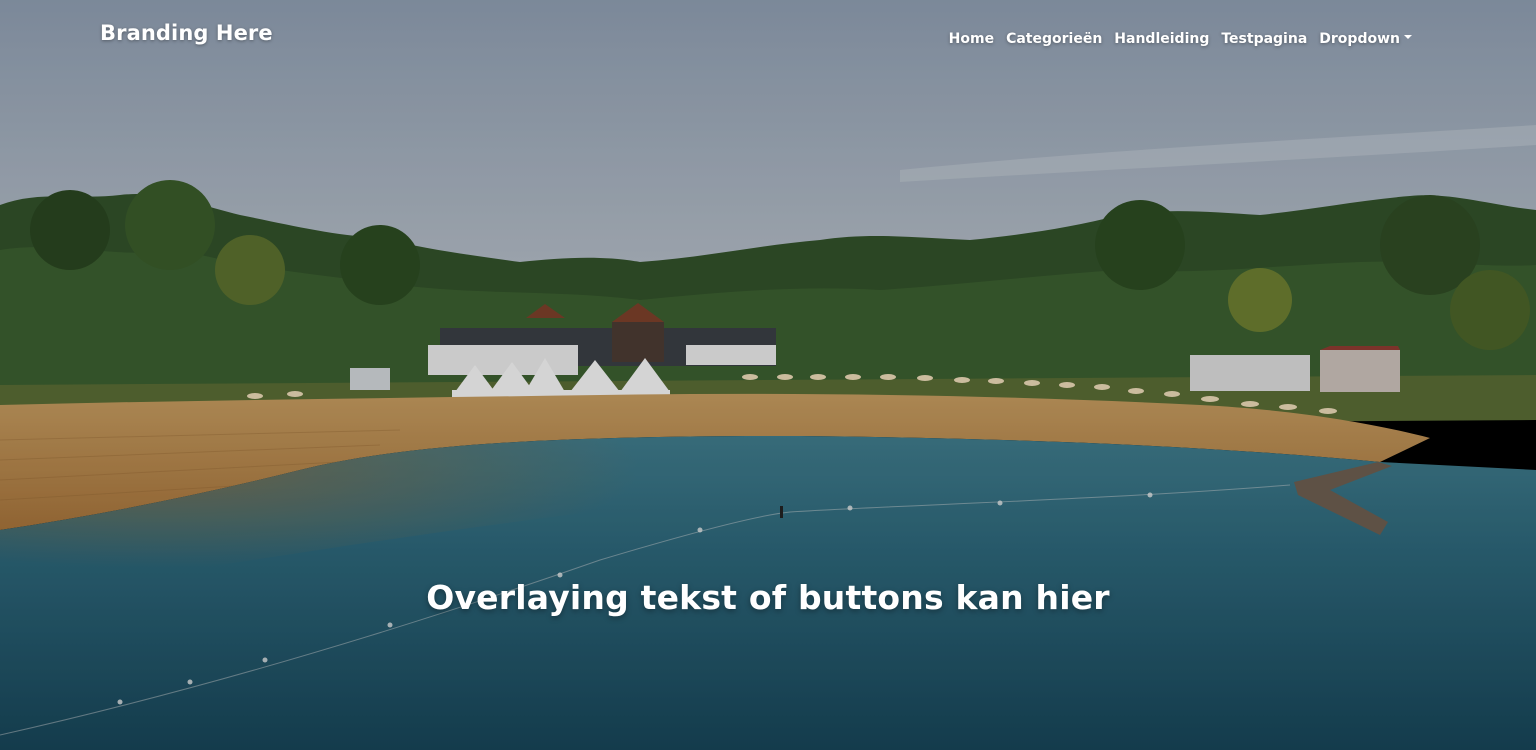 The image size is (1536, 750). I want to click on nav-dropdown-toggle: Dropdown, so click(1365, 39).